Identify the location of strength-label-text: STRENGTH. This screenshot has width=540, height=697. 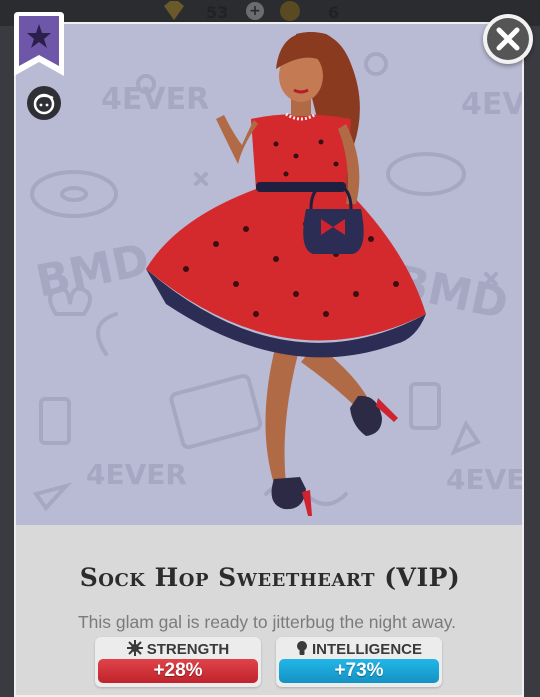
(188, 649).